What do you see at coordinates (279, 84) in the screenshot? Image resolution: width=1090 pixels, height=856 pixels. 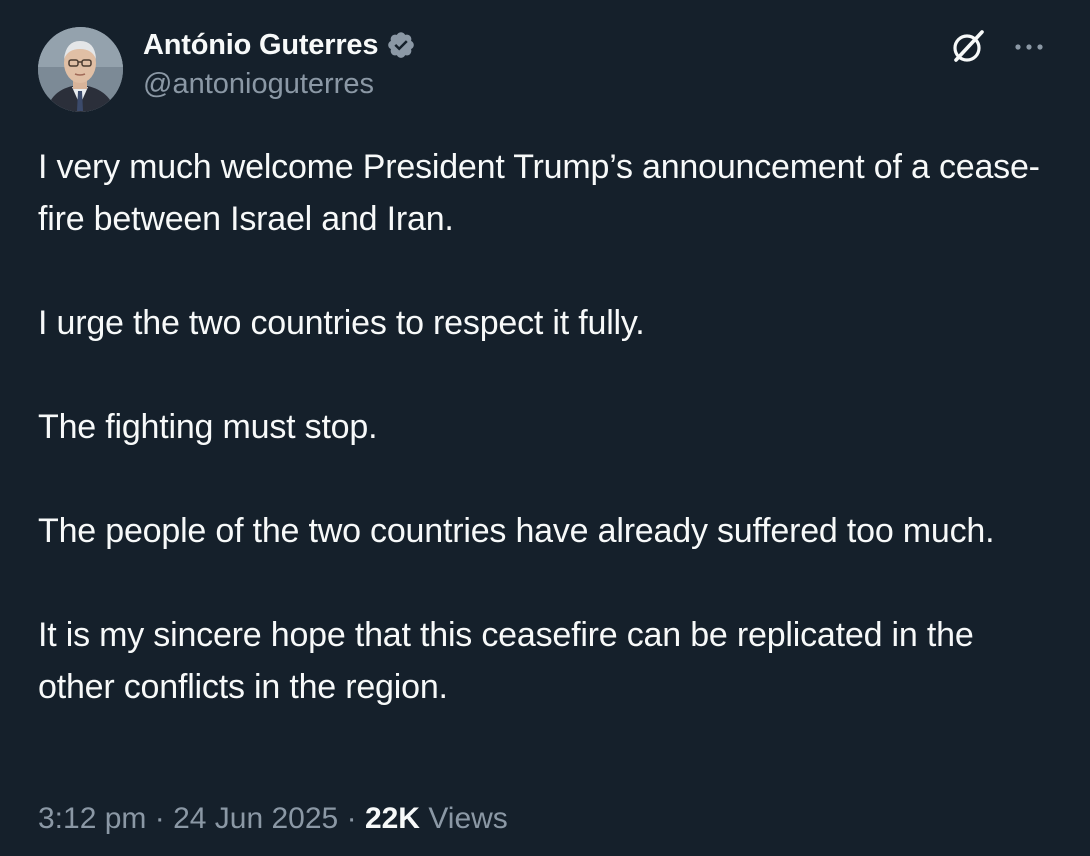 I see `handle: @antonioguterres` at bounding box center [279, 84].